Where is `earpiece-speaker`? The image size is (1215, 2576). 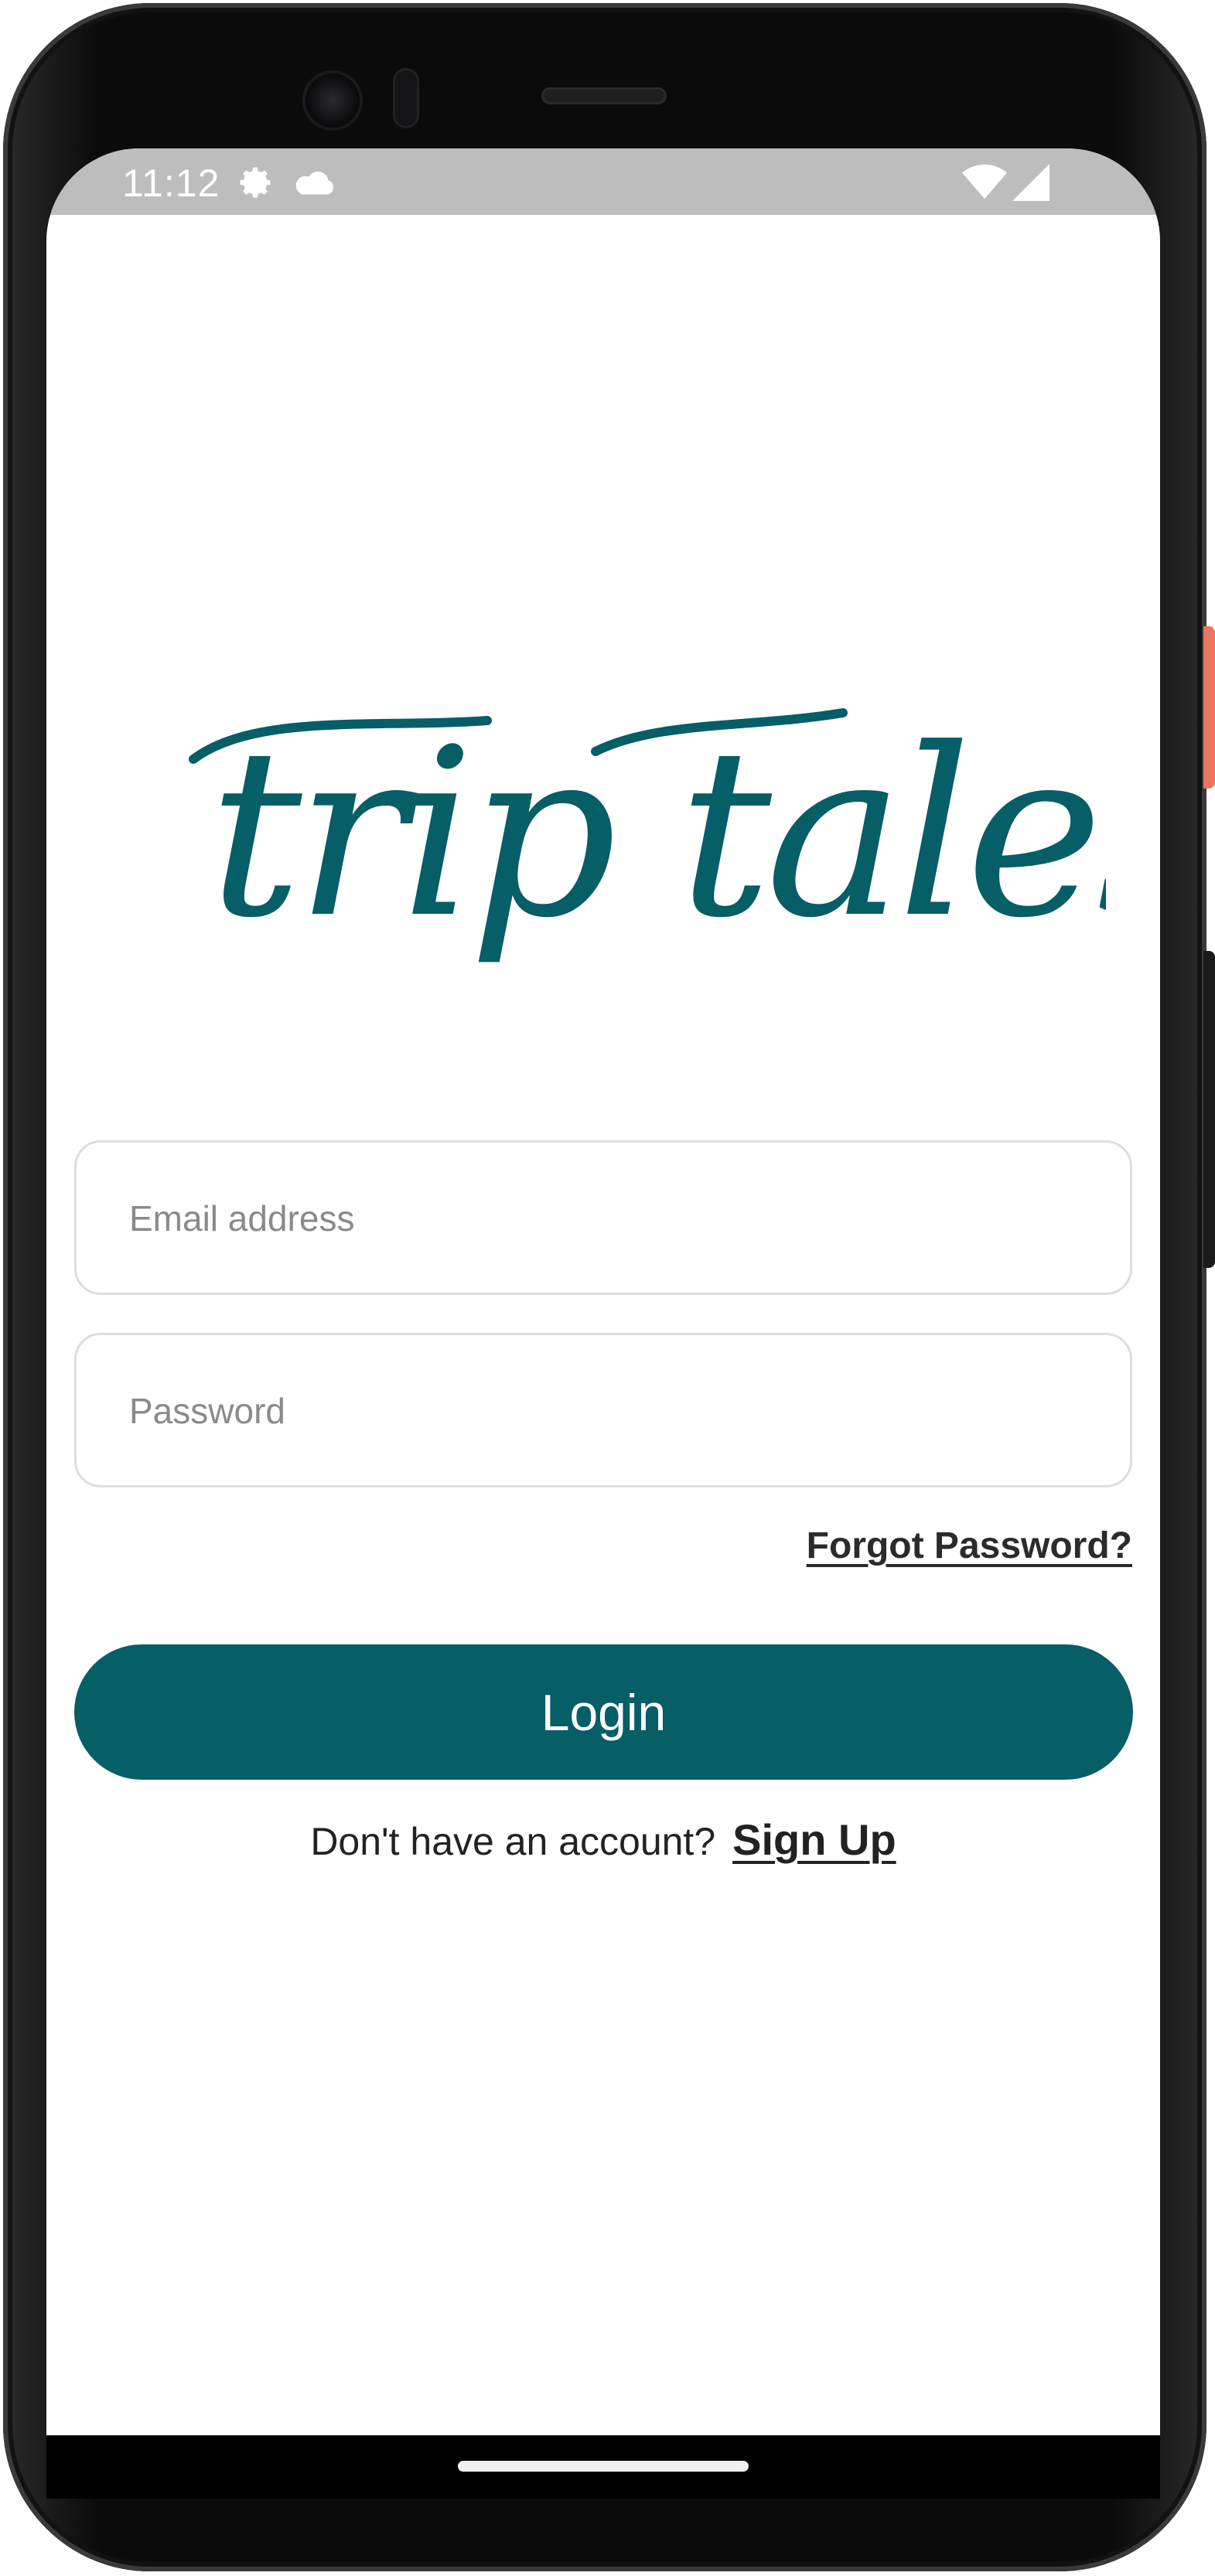
earpiece-speaker is located at coordinates (604, 95).